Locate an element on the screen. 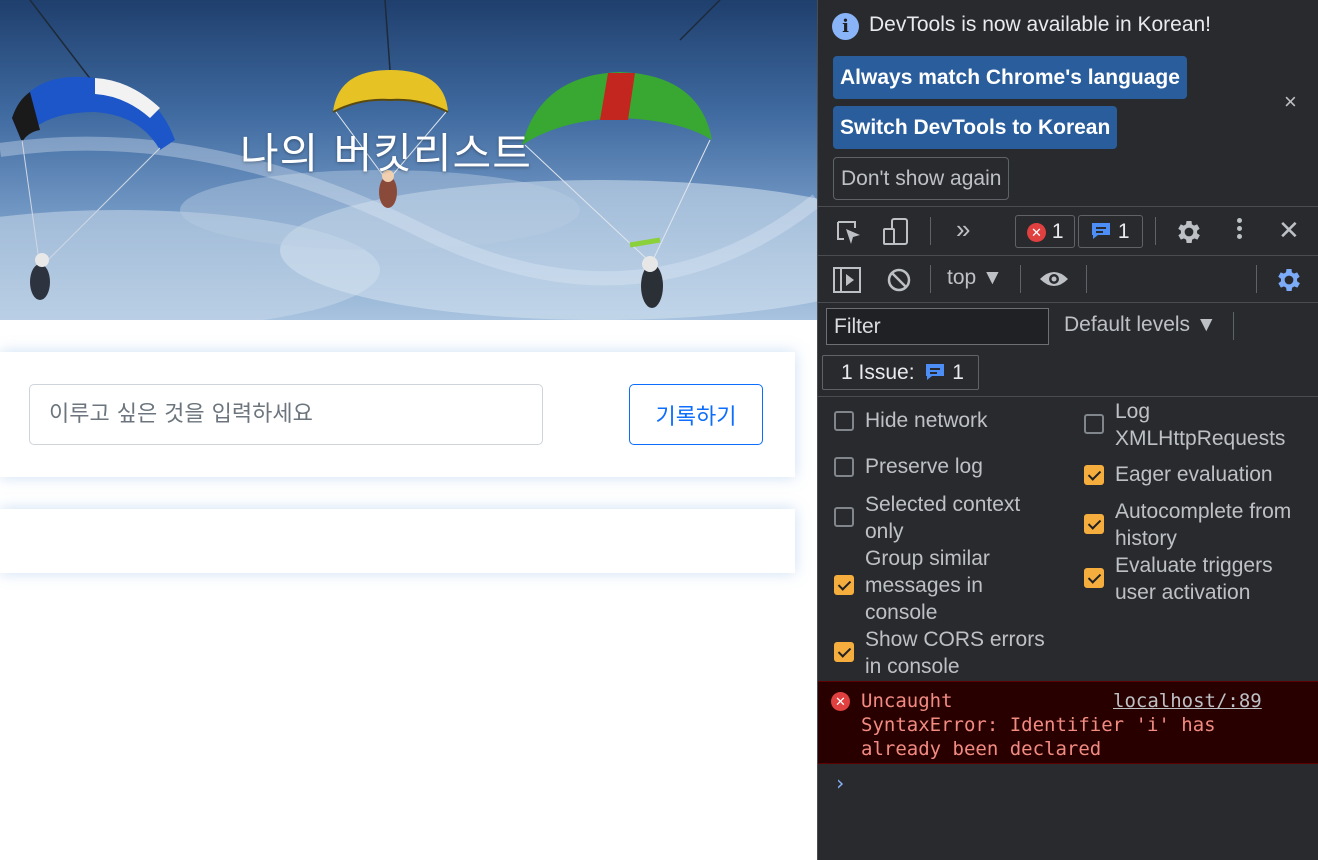 The height and width of the screenshot is (860, 1318). goal-form-card: 기록하기 is located at coordinates (397, 414).